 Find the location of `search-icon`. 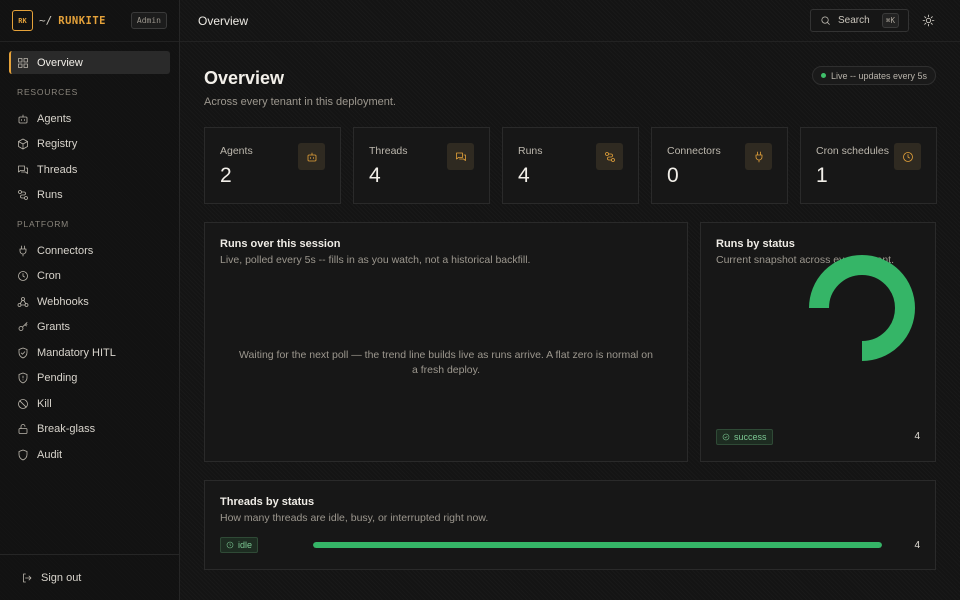

search-icon is located at coordinates (825, 20).